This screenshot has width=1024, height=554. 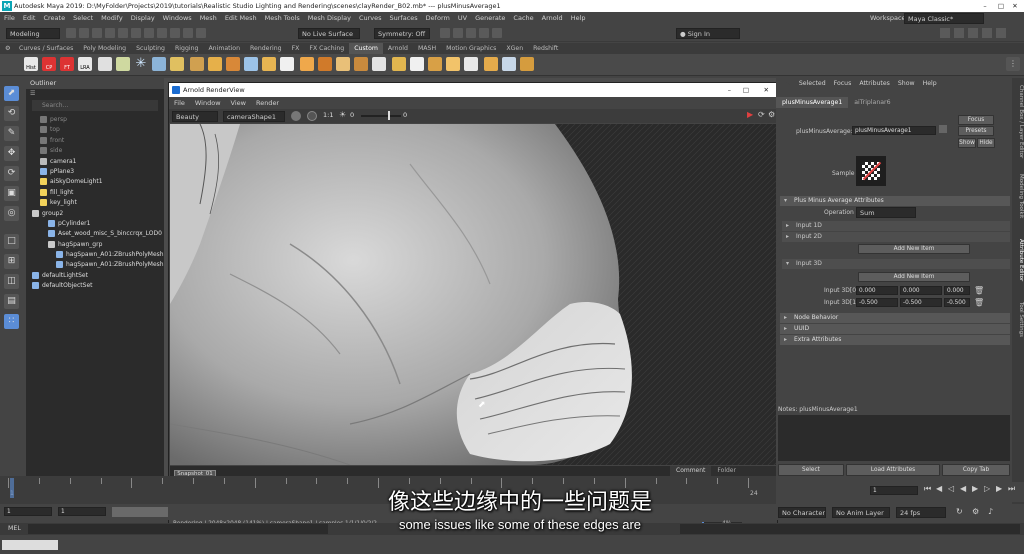 I want to click on add-new-item-button: Add New Item, so click(x=914, y=249).